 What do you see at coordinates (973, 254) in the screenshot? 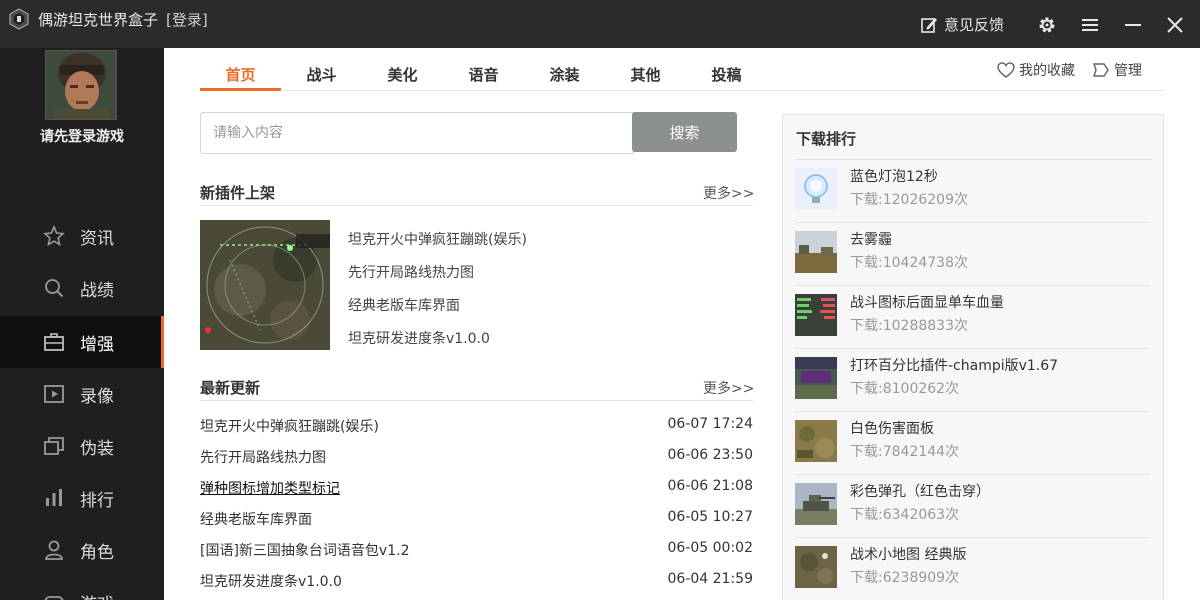
I see `rank-item: 去雾霾 下载:10424738次` at bounding box center [973, 254].